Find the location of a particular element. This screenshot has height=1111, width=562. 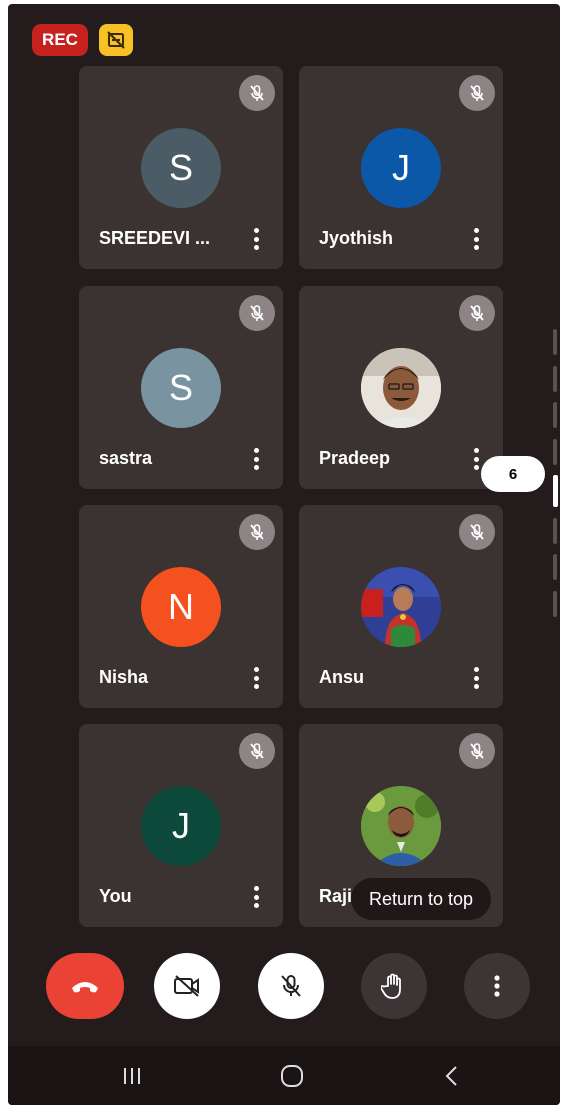

participant-tile: Ansu is located at coordinates (401, 606).